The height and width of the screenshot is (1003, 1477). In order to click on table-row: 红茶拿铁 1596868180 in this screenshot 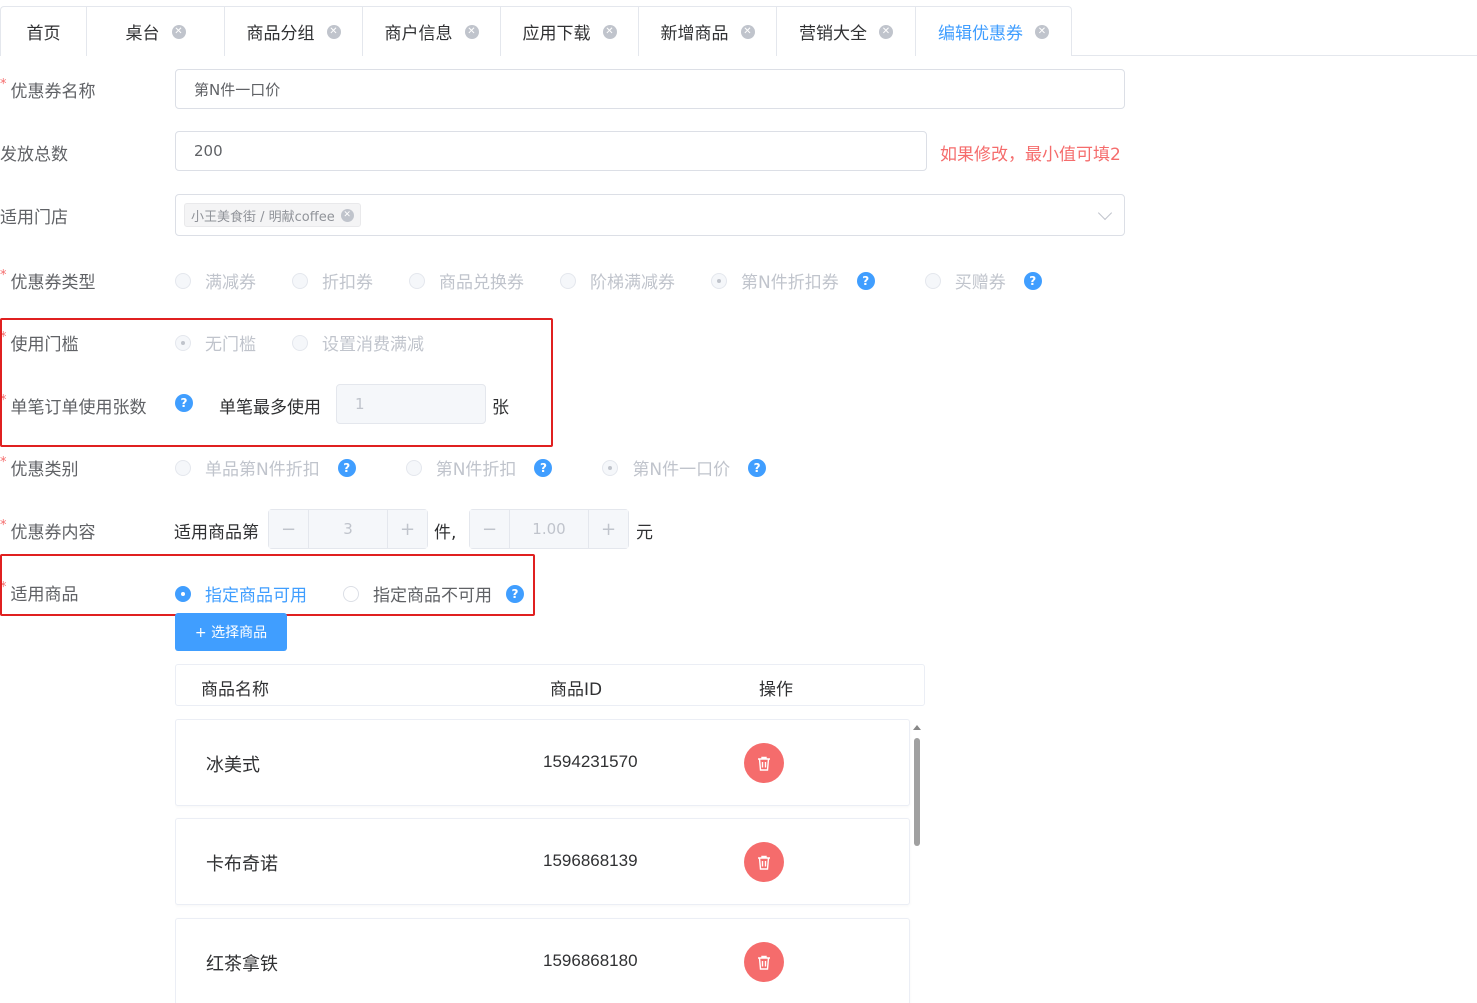, I will do `click(542, 960)`.